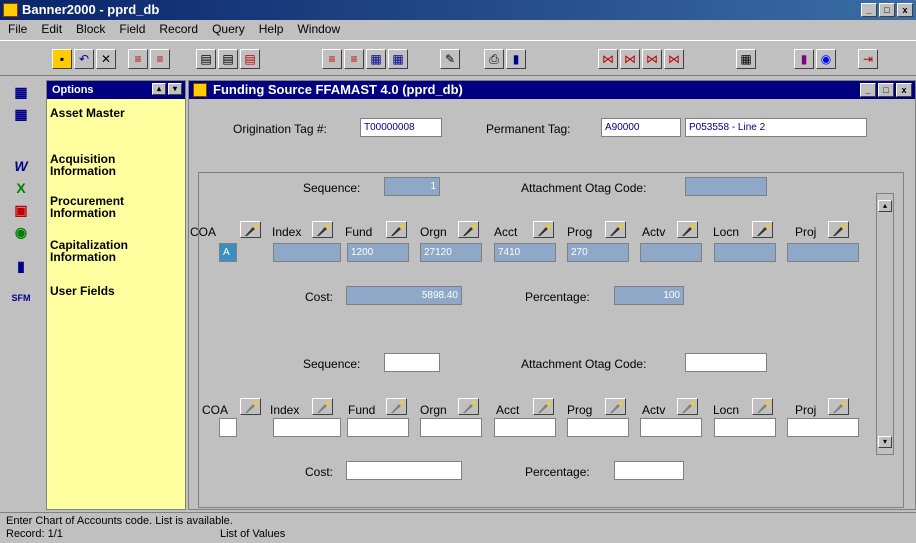 This screenshot has width=916, height=543. Describe the element at coordinates (887, 10) in the screenshot. I see `maximize-button: □` at that location.